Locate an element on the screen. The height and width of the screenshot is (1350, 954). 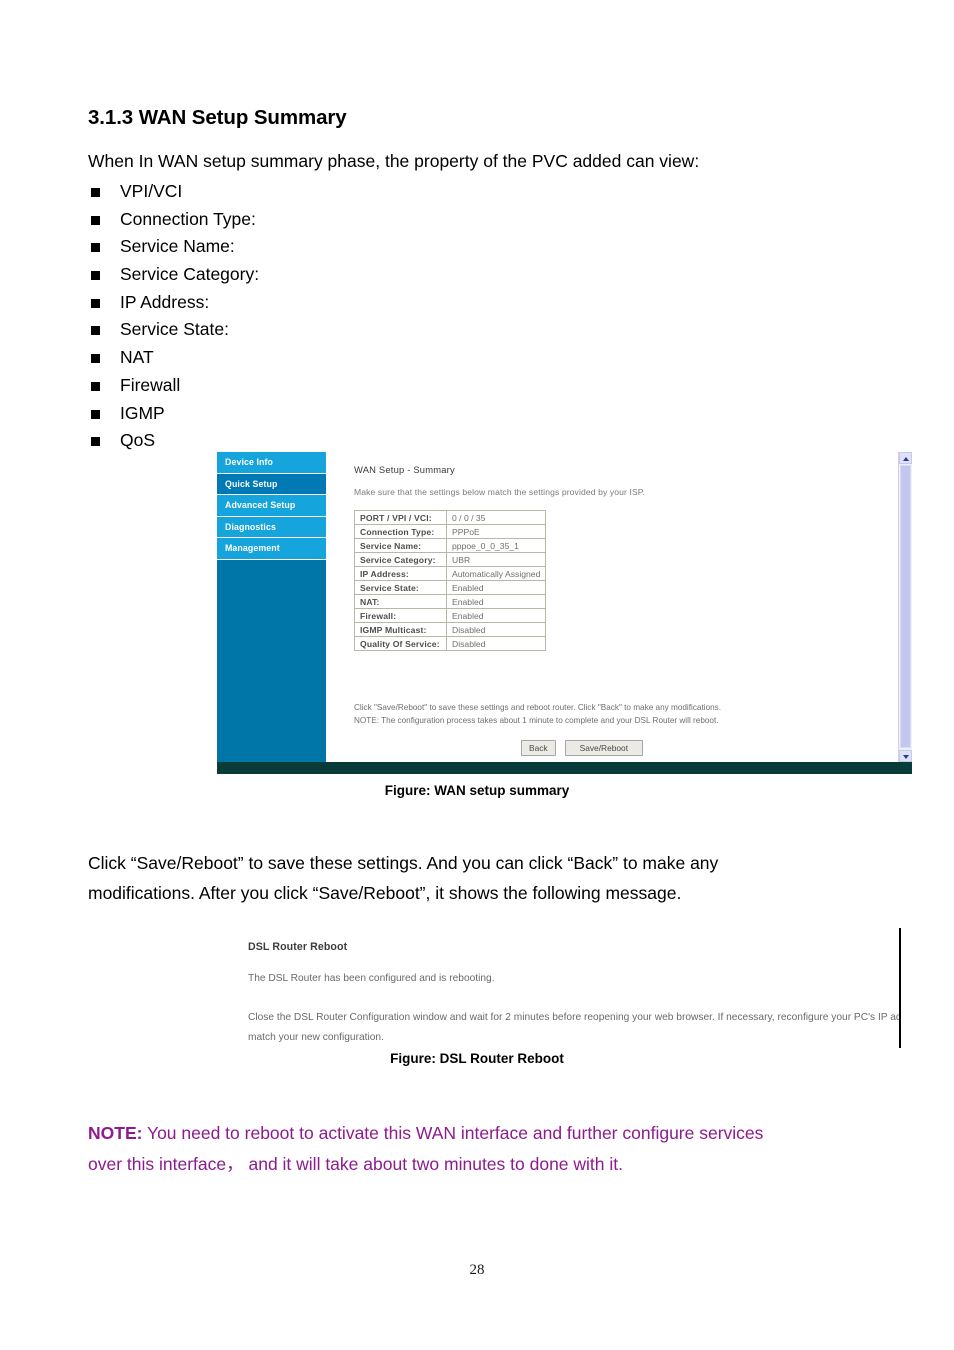
list-item: Service Name: is located at coordinates (173, 247).